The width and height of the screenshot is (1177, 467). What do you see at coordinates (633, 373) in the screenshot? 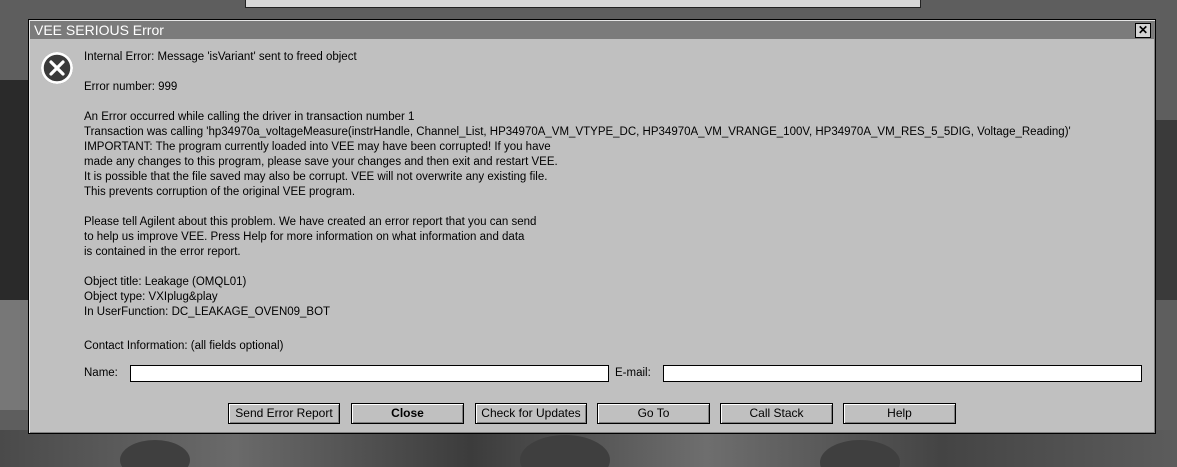
I see `email-label: E-mail:` at bounding box center [633, 373].